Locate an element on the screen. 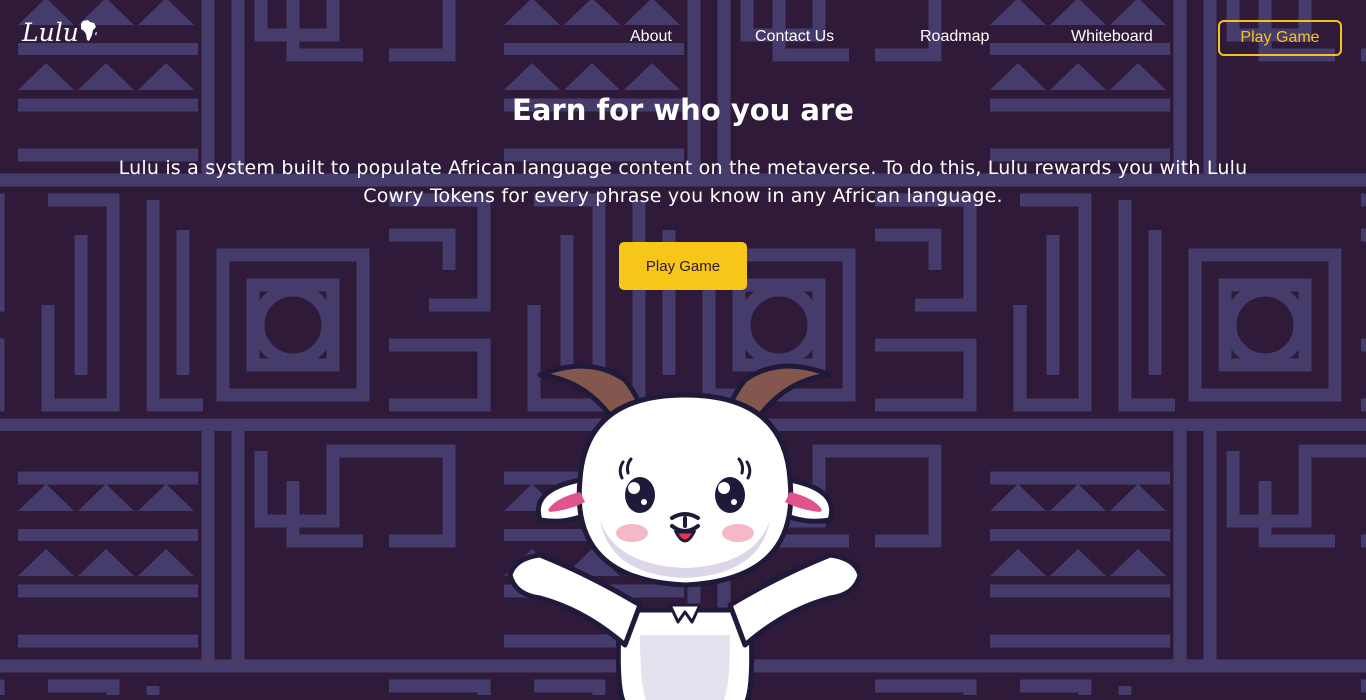 This screenshot has width=1366, height=700. nav-link-contact-us: Contact Us is located at coordinates (794, 37).